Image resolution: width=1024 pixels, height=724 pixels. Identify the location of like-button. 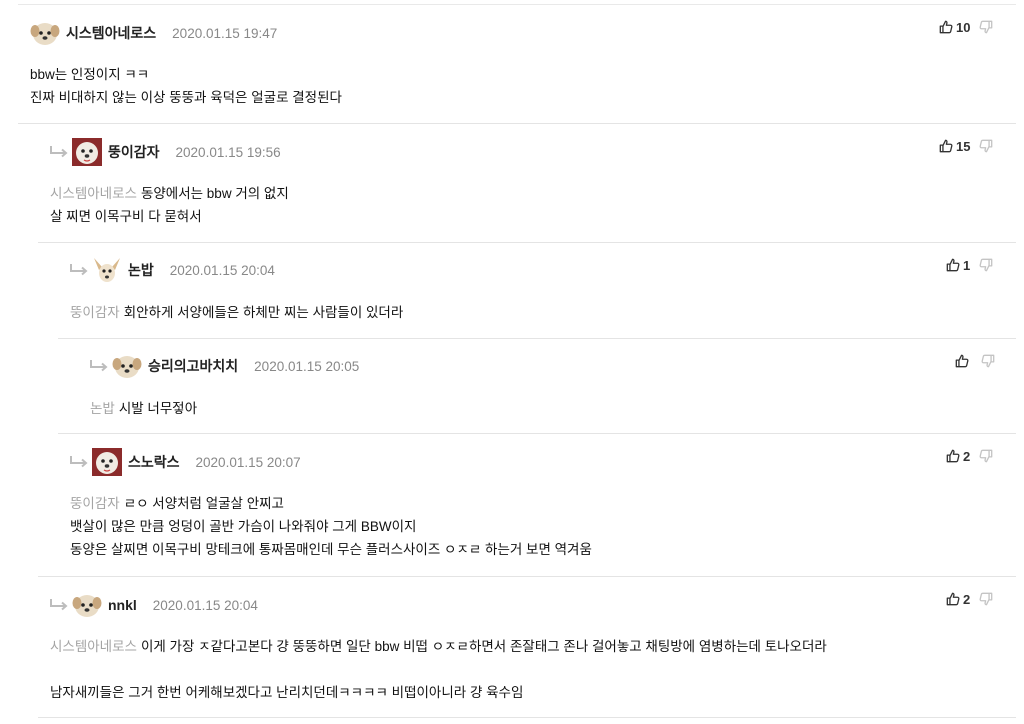
(968, 361).